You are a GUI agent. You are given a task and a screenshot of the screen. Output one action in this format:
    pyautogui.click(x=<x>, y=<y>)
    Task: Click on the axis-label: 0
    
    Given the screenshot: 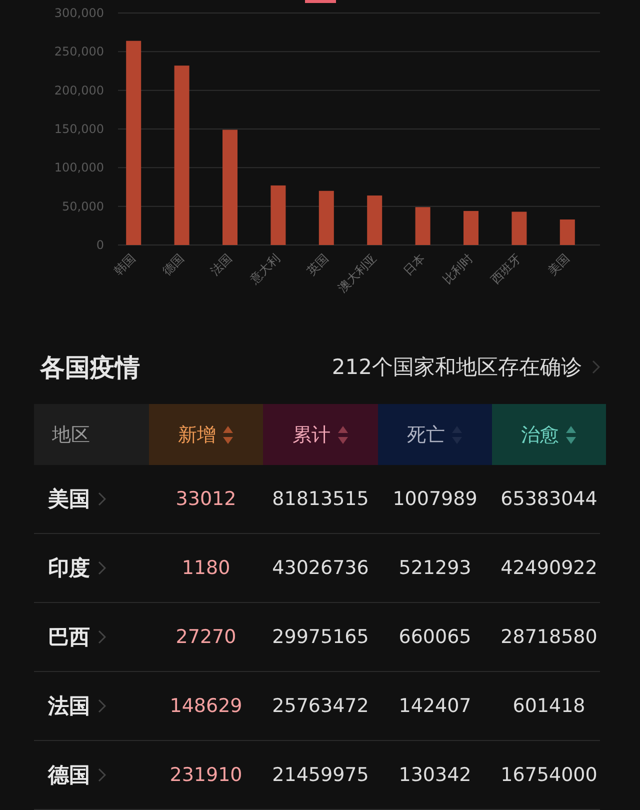 What is the action you would take?
    pyautogui.click(x=100, y=245)
    